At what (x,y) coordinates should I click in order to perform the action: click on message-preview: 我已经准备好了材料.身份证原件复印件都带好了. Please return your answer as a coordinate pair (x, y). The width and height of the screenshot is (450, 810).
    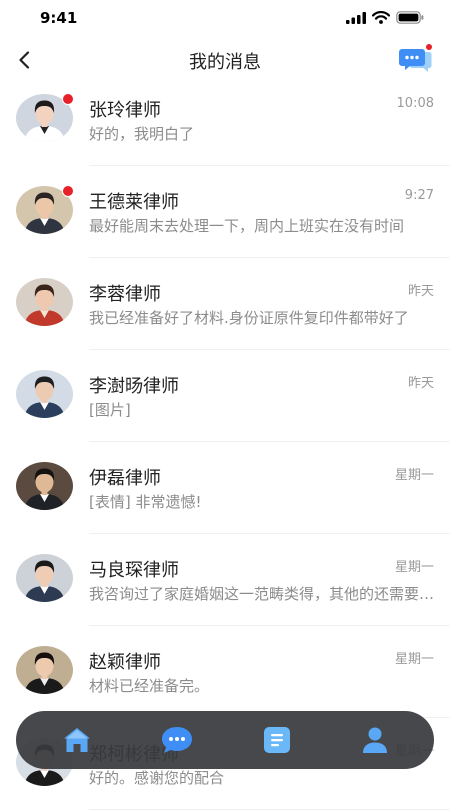
    Looking at the image, I should click on (249, 318).